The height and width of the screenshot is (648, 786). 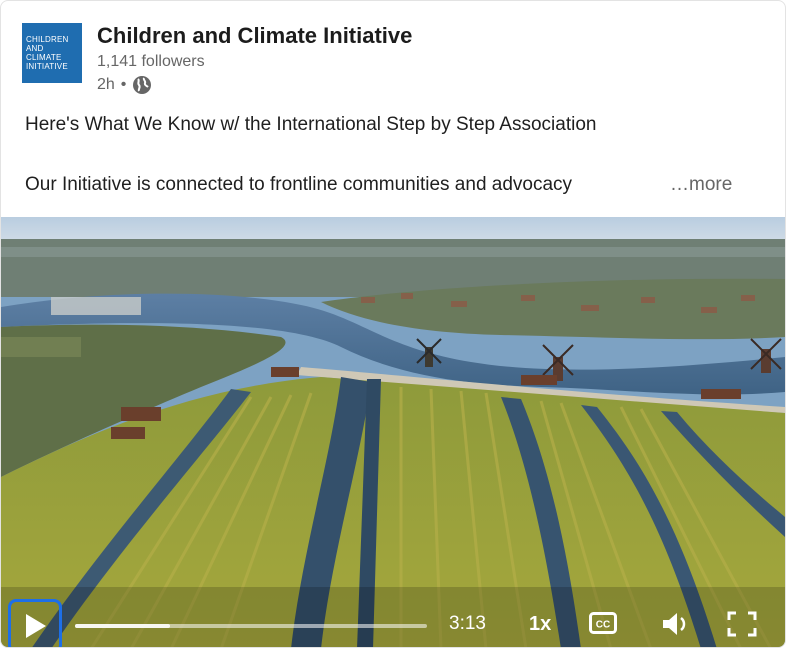 What do you see at coordinates (701, 185) in the screenshot?
I see `see-more-link: …more` at bounding box center [701, 185].